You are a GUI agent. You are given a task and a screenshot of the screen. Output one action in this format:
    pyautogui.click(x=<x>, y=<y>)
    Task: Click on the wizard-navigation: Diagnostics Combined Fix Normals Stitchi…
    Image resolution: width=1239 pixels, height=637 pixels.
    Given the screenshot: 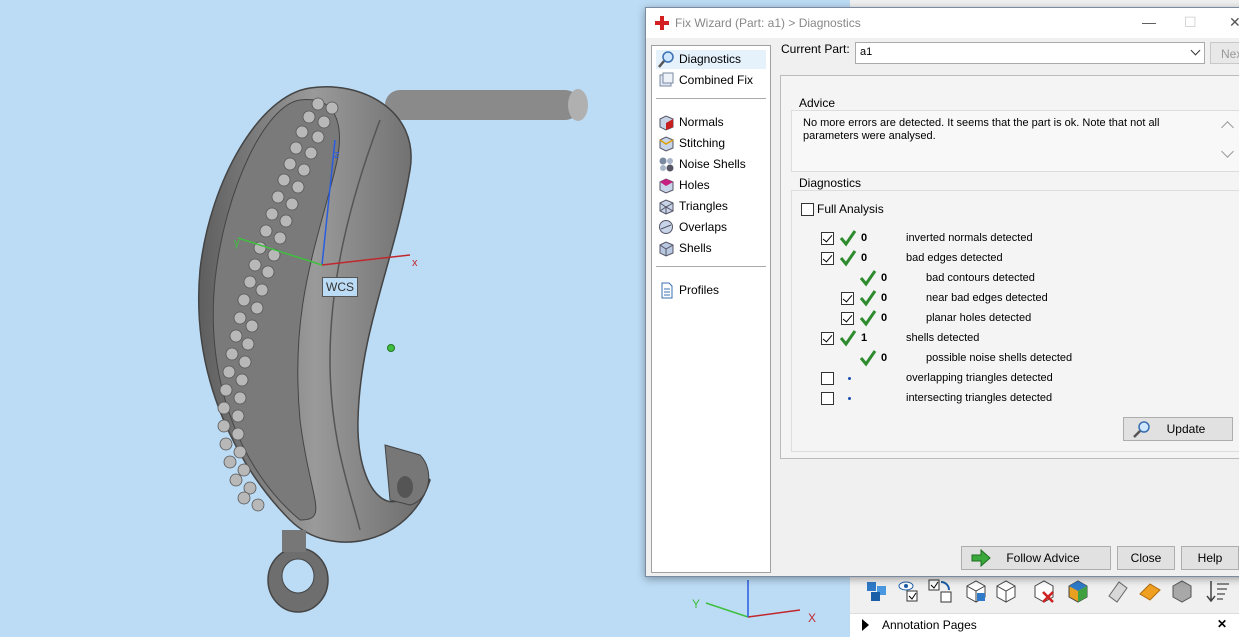 What is the action you would take?
    pyautogui.click(x=711, y=309)
    